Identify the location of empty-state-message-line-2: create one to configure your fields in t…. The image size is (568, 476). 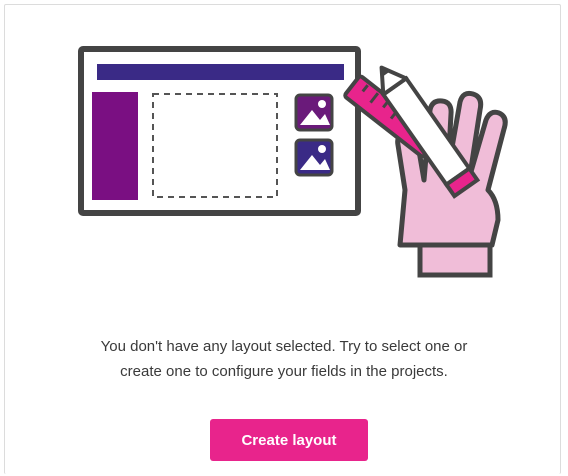
(284, 371).